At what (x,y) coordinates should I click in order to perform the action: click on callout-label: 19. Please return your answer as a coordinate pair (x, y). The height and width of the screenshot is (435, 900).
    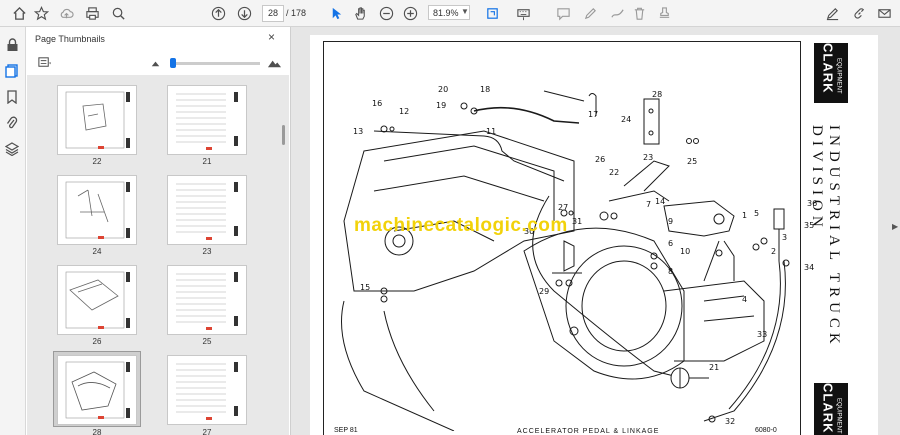
    Looking at the image, I should click on (441, 105).